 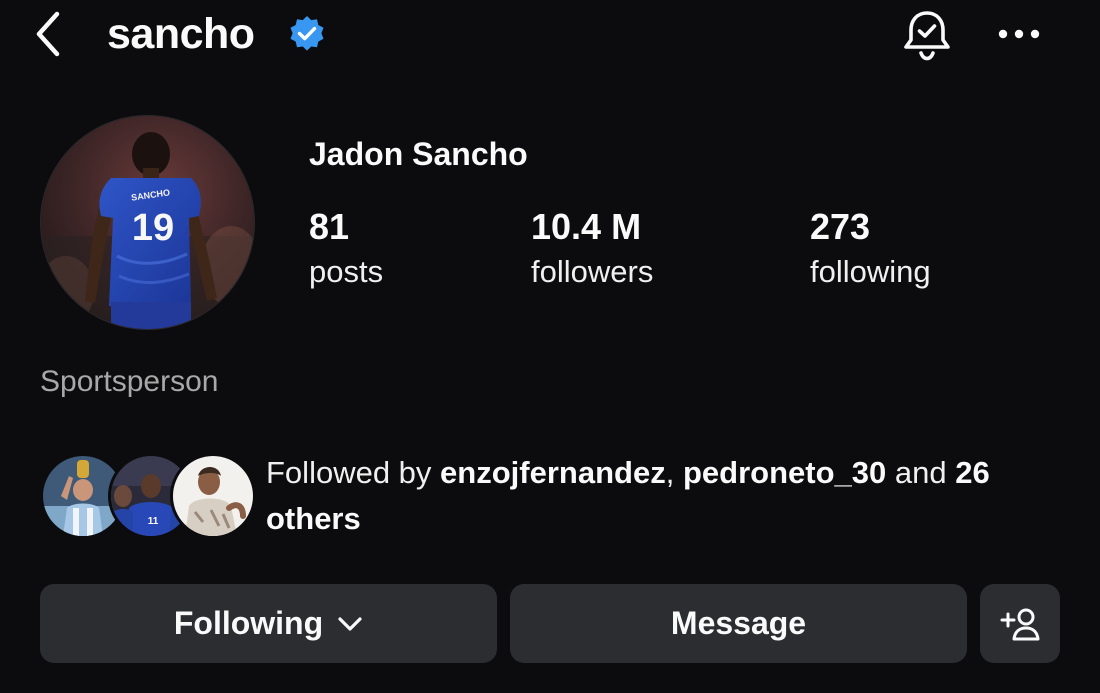 What do you see at coordinates (418, 154) in the screenshot?
I see `profile-full-name: Jadon Sancho` at bounding box center [418, 154].